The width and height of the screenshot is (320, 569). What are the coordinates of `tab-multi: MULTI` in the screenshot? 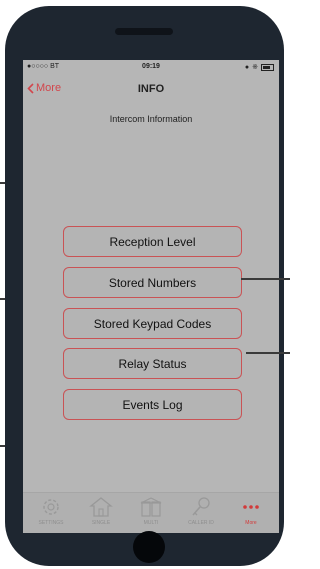 It's located at (151, 511).